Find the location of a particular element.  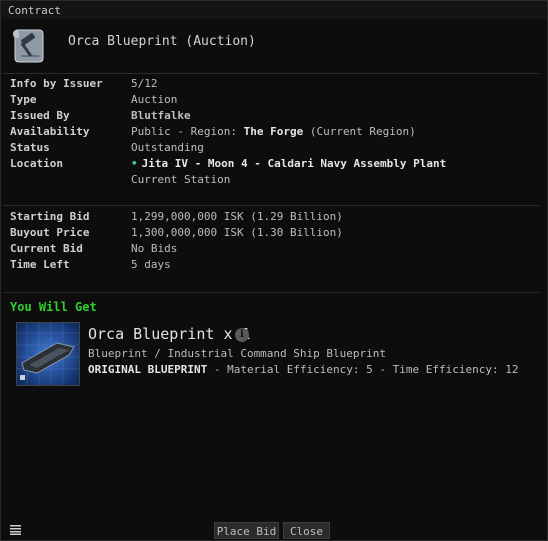

current-bid-row: Current Bid No Bids is located at coordinates (270, 249).